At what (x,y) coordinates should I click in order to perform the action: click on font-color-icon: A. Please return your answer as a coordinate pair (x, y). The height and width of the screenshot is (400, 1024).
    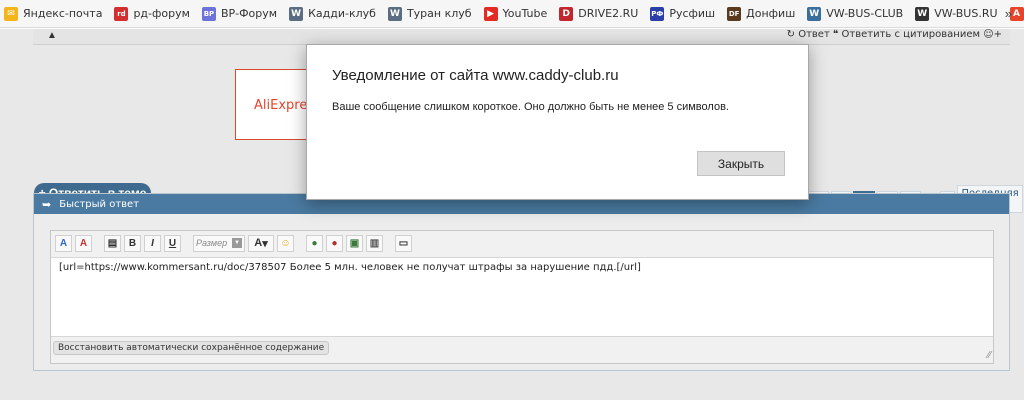
    Looking at the image, I should click on (63, 243).